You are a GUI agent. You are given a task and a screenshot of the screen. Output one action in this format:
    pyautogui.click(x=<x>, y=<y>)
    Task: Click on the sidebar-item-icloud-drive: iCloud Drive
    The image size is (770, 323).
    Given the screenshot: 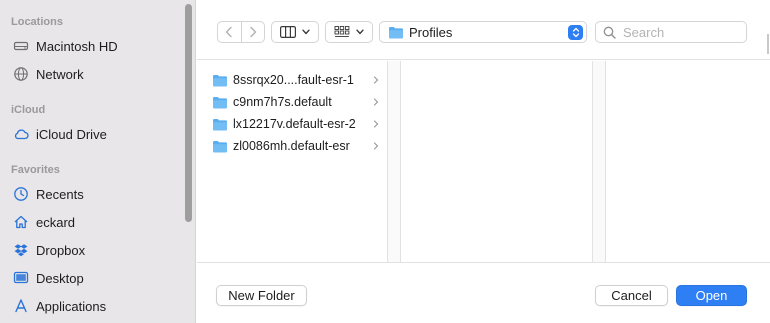 What is the action you would take?
    pyautogui.click(x=96, y=134)
    